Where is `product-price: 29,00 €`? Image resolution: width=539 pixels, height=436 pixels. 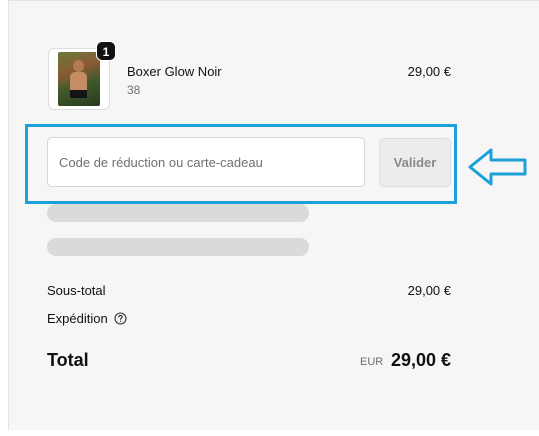
product-price: 29,00 € is located at coordinates (429, 71).